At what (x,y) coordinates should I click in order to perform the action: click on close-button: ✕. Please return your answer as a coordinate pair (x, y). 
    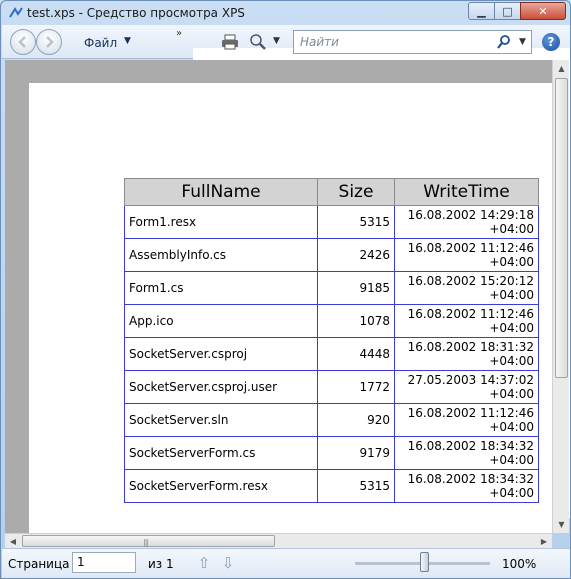
    Looking at the image, I should click on (543, 11).